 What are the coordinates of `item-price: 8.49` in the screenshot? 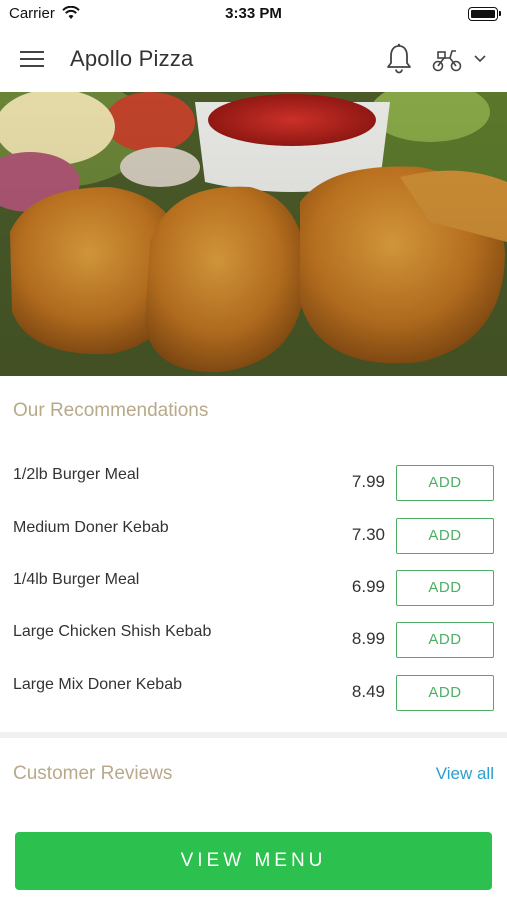 It's located at (368, 691).